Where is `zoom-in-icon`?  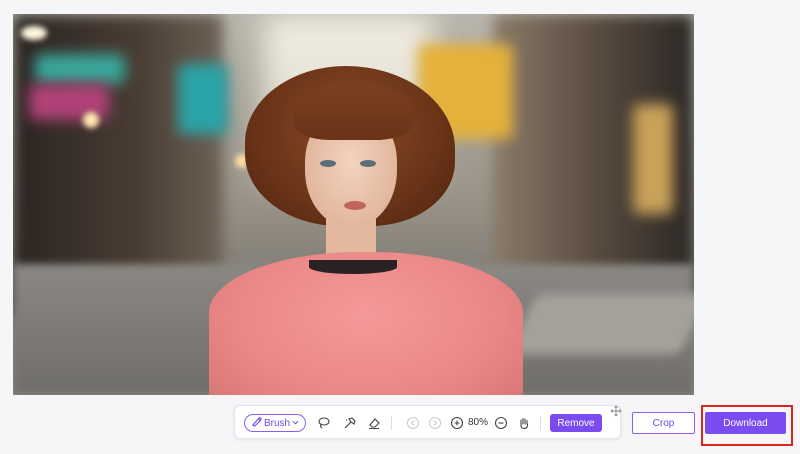
zoom-in-icon is located at coordinates (457, 423).